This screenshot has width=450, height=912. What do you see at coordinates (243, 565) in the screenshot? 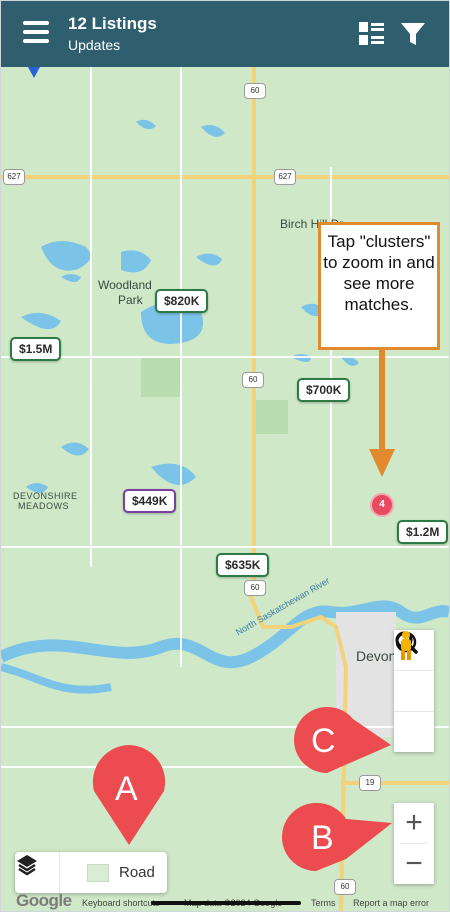
I see `listing-price-tag: $635K` at bounding box center [243, 565].